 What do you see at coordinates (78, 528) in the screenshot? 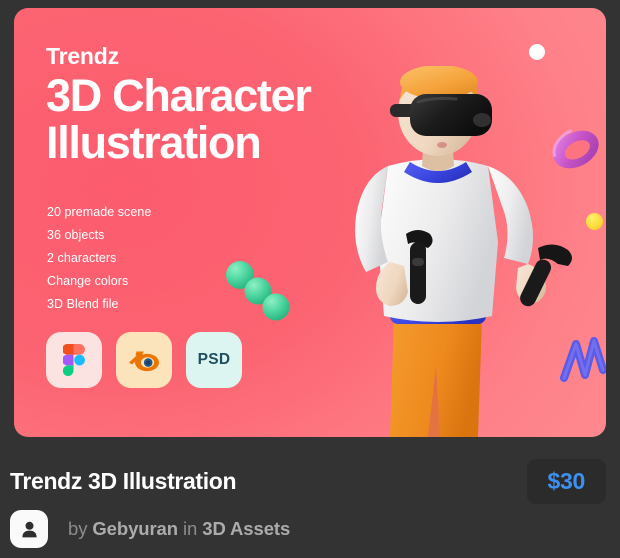
I see `author-prefix: by` at bounding box center [78, 528].